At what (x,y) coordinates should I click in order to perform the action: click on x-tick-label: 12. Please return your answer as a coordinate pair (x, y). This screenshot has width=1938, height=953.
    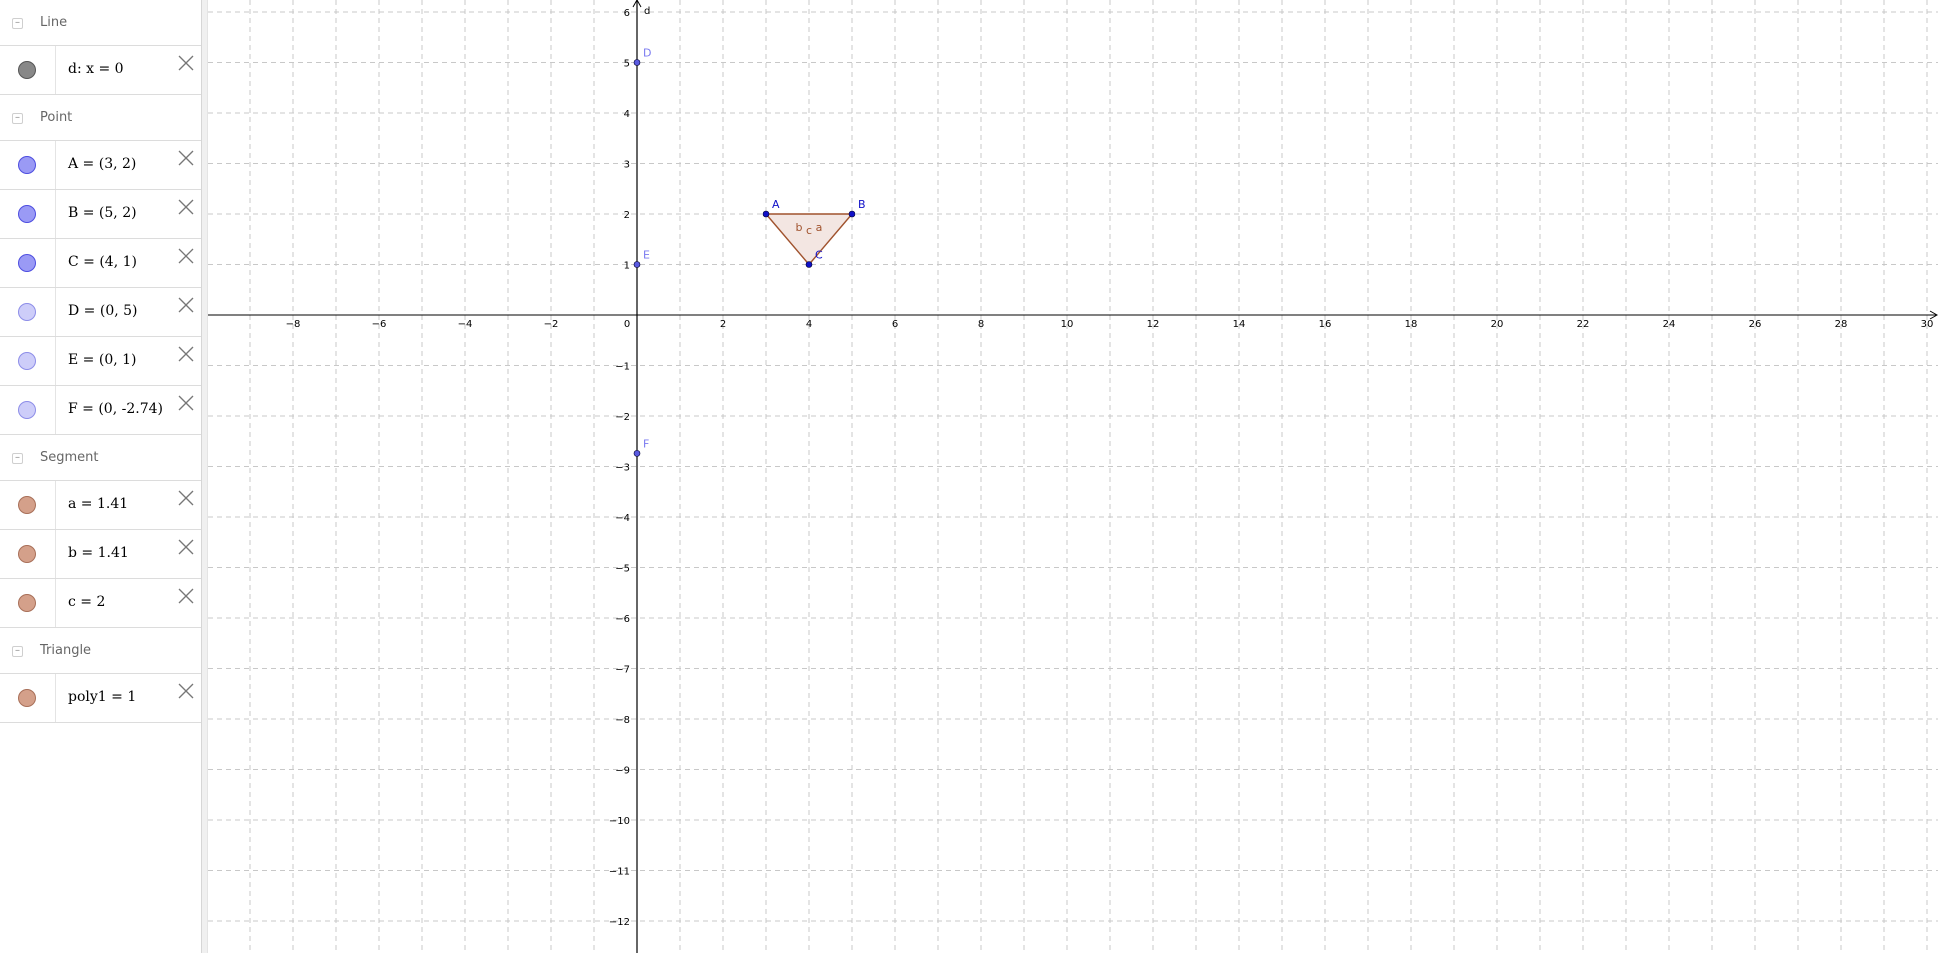
    Looking at the image, I should click on (1153, 324).